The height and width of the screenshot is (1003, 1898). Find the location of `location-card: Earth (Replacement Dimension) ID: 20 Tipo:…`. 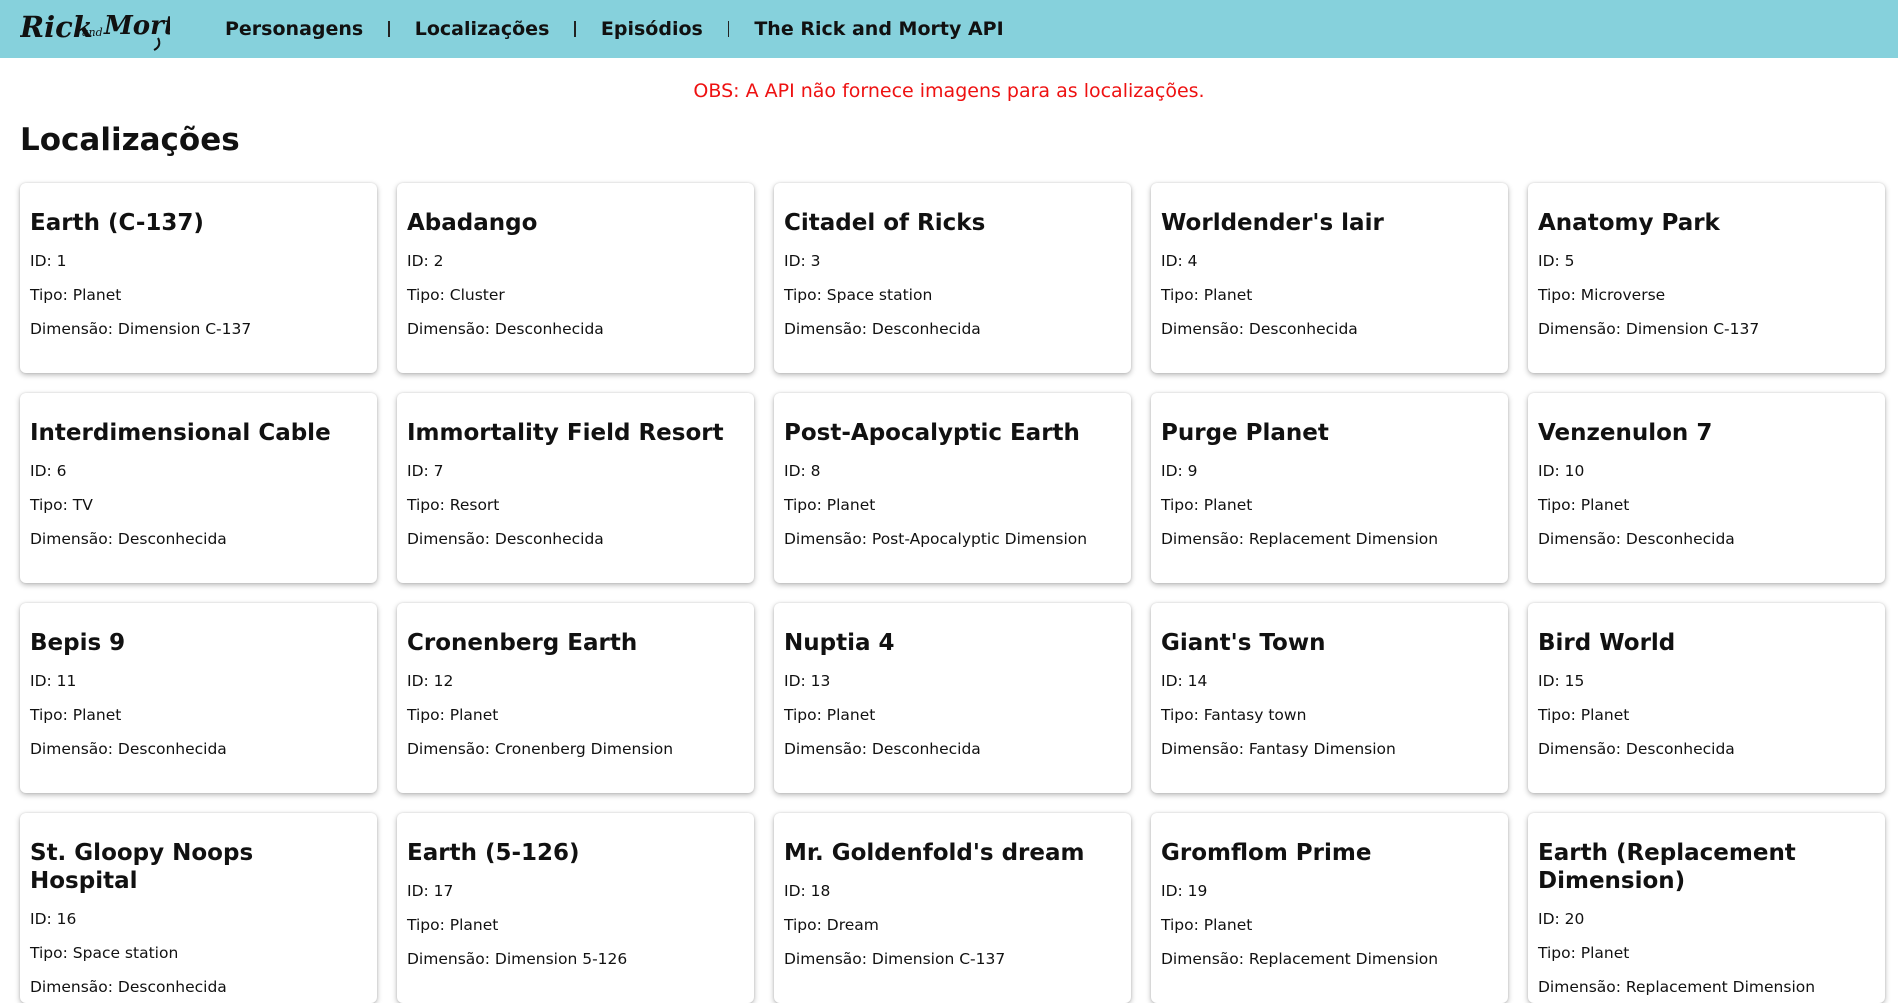

location-card: Earth (Replacement Dimension) ID: 20 Tipo:… is located at coordinates (1706, 908).